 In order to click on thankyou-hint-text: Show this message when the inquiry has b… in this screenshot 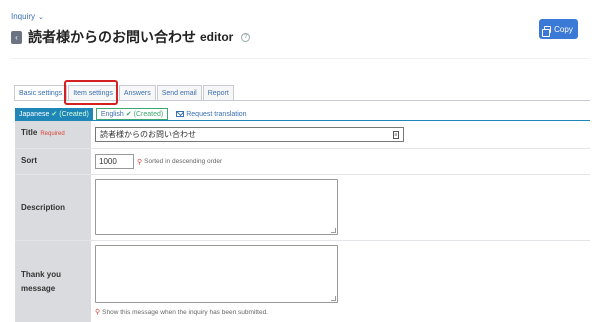, I will do `click(185, 312)`.